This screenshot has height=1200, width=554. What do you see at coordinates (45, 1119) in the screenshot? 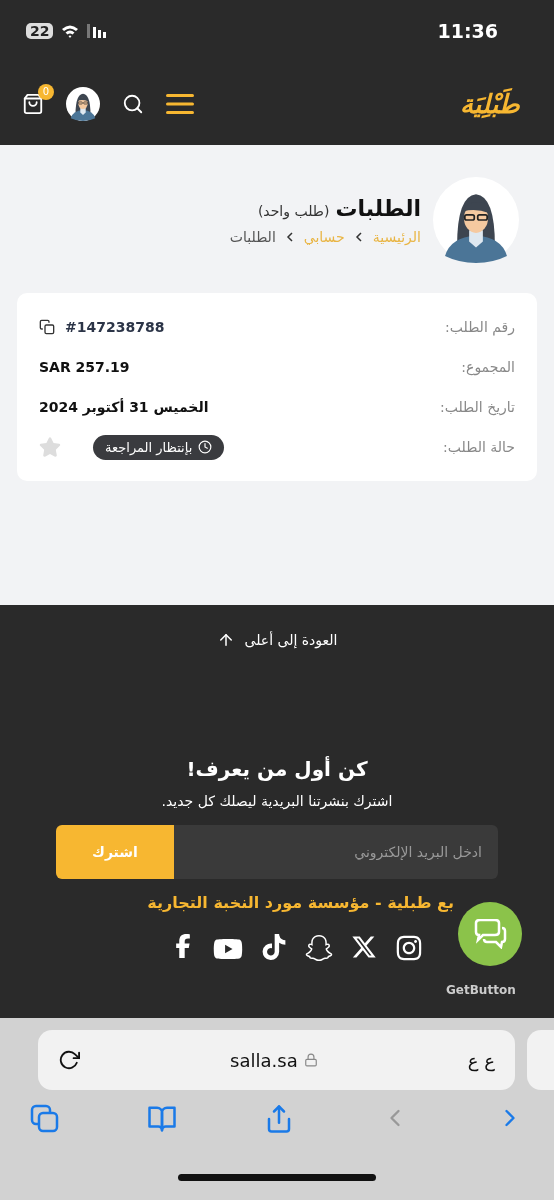
I see `tabs-icon` at bounding box center [45, 1119].